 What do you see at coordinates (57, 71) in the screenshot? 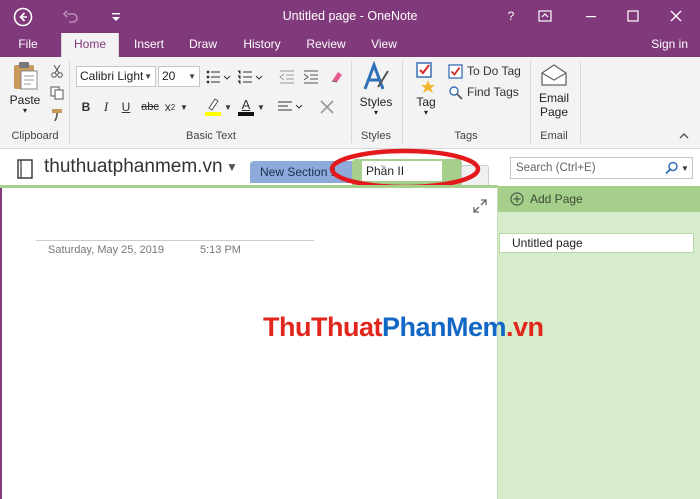
I see `cut-icon` at bounding box center [57, 71].